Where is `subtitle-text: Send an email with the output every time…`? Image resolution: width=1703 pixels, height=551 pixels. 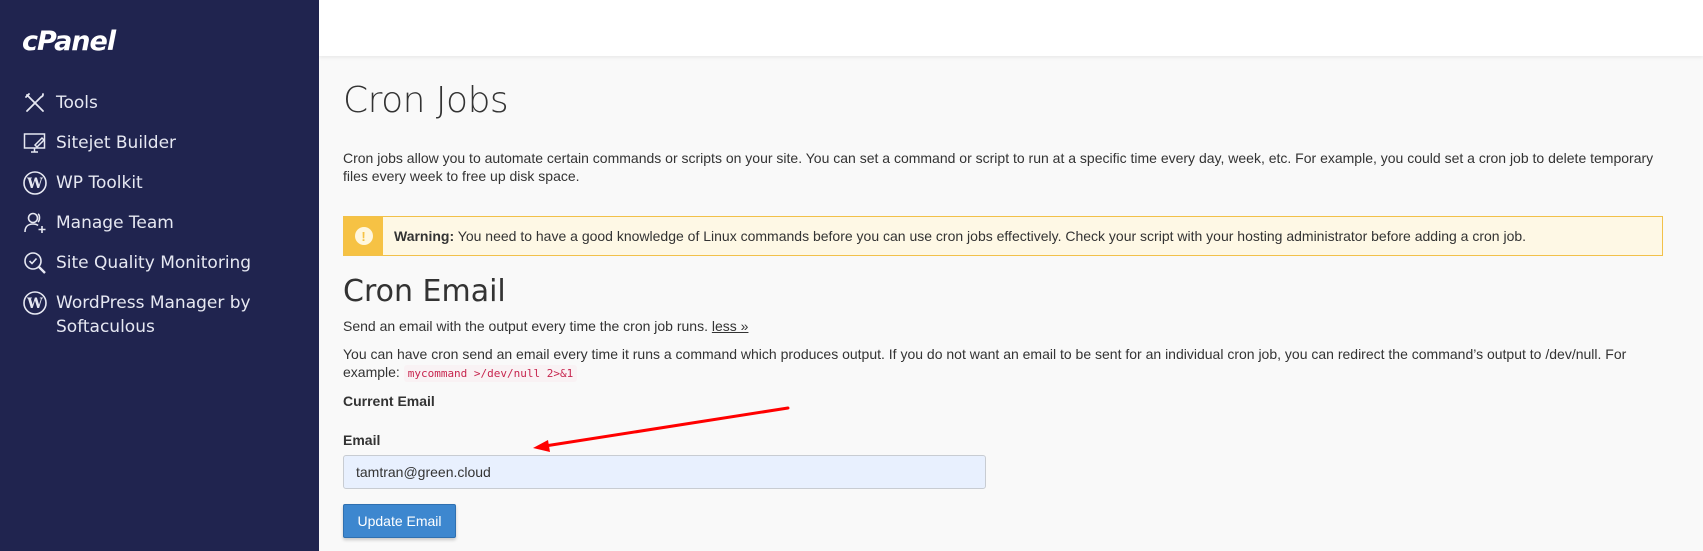
subtitle-text: Send an email with the output every time… is located at coordinates (527, 326).